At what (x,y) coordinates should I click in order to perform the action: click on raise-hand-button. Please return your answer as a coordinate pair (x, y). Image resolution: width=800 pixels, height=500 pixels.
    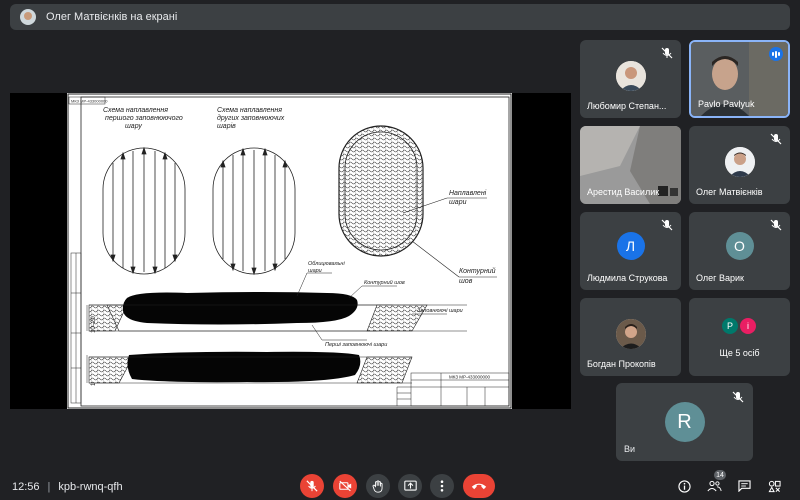
    Looking at the image, I should click on (378, 486).